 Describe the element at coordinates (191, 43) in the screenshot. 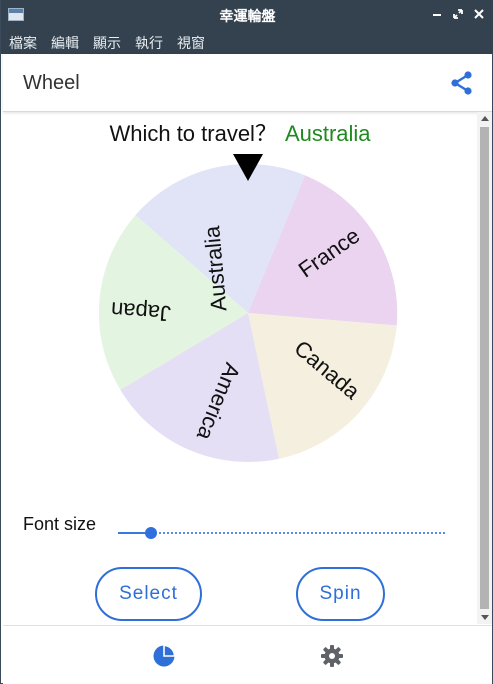

I see `menu-window: 視窗` at that location.